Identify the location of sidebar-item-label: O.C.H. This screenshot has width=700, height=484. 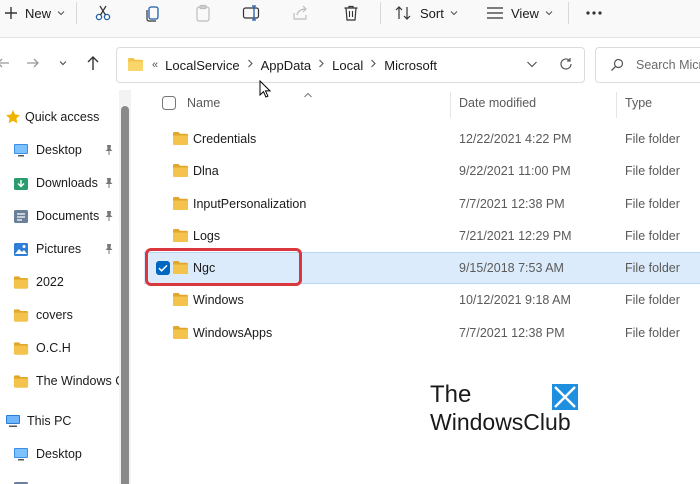
(53, 348).